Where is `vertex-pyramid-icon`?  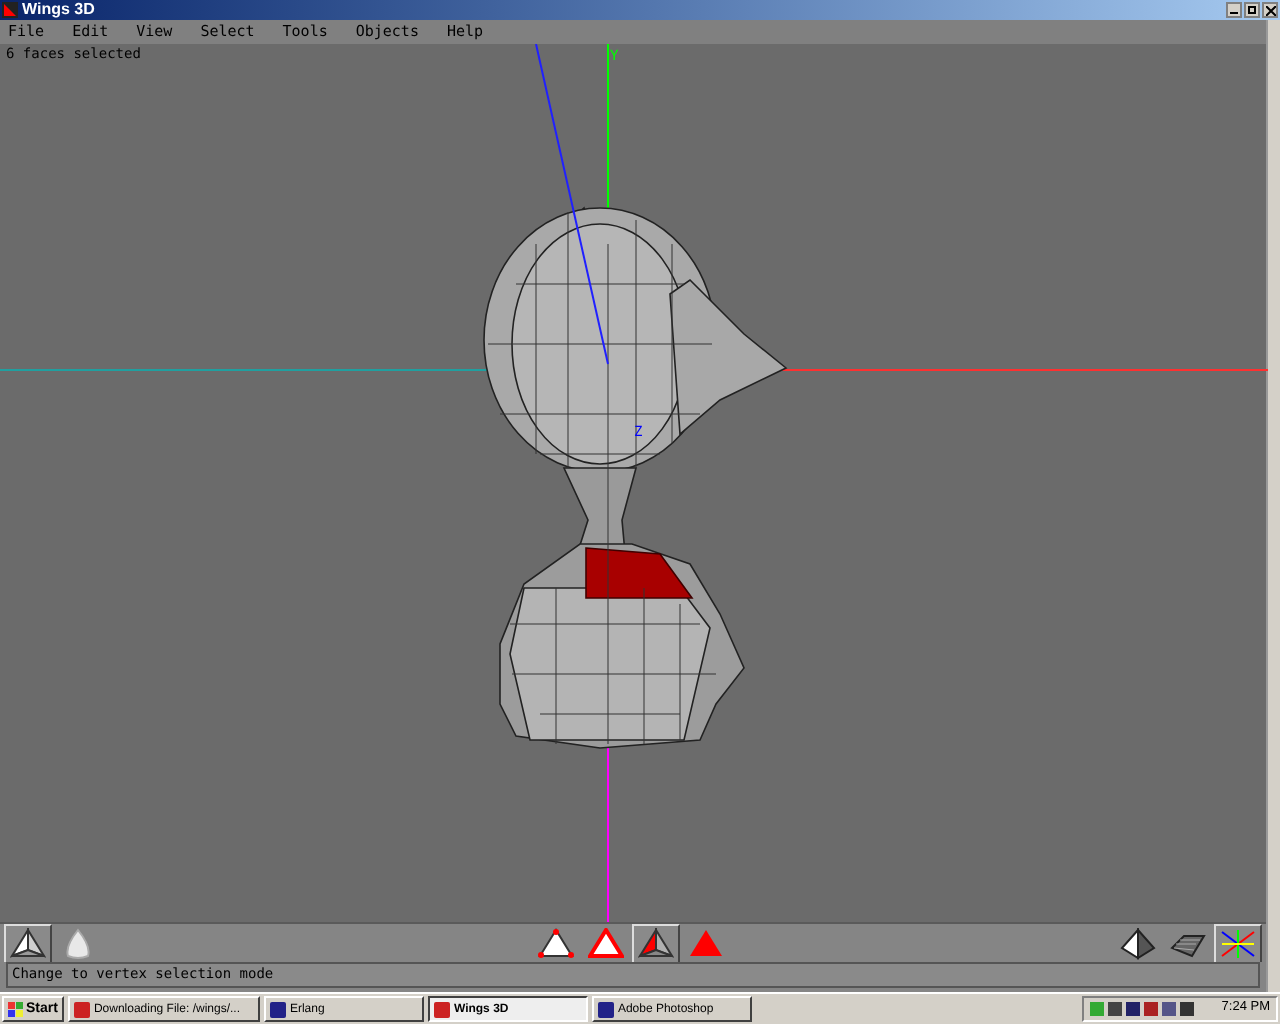
vertex-pyramid-icon is located at coordinates (556, 943).